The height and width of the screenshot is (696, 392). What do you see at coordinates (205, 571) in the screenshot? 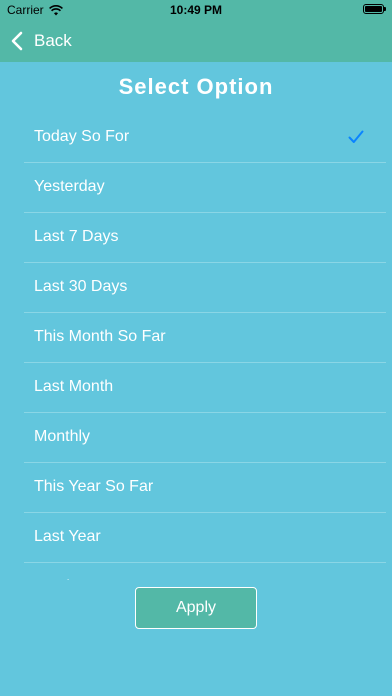
I see `option-row: Yearly` at bounding box center [205, 571].